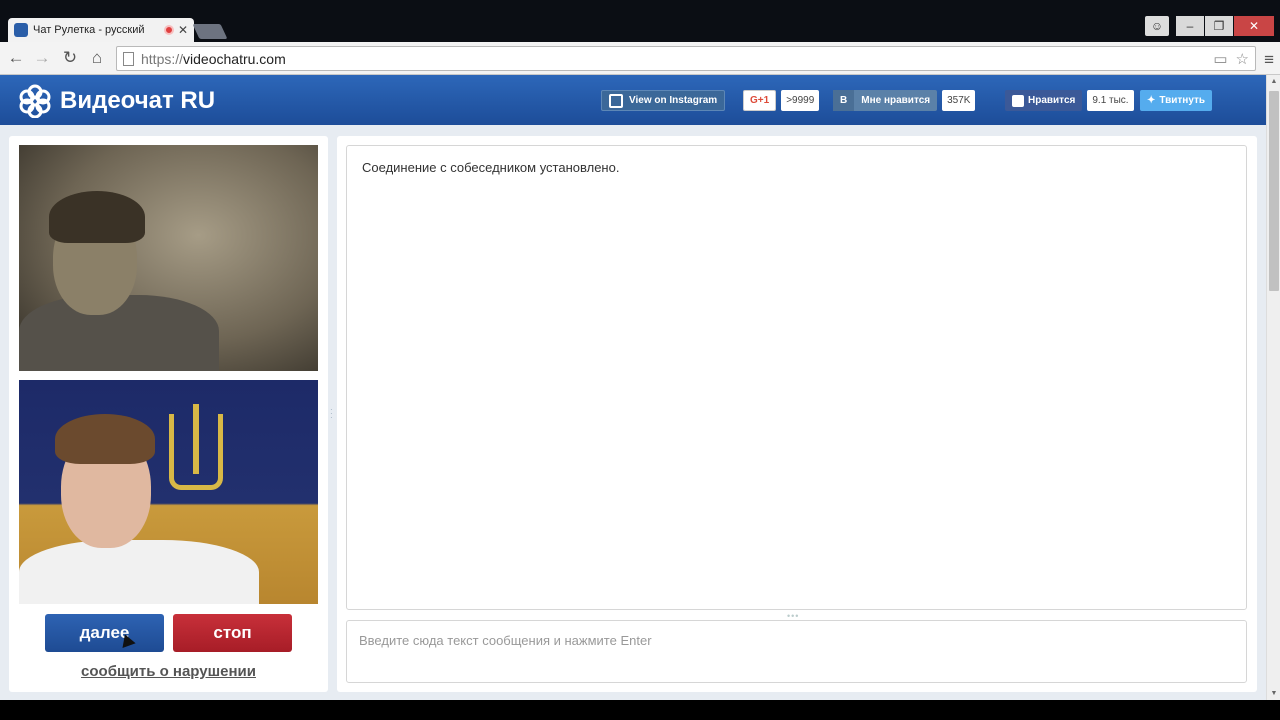 The height and width of the screenshot is (720, 1280). What do you see at coordinates (16, 58) in the screenshot?
I see `back-arrow-icon: ←` at bounding box center [16, 58].